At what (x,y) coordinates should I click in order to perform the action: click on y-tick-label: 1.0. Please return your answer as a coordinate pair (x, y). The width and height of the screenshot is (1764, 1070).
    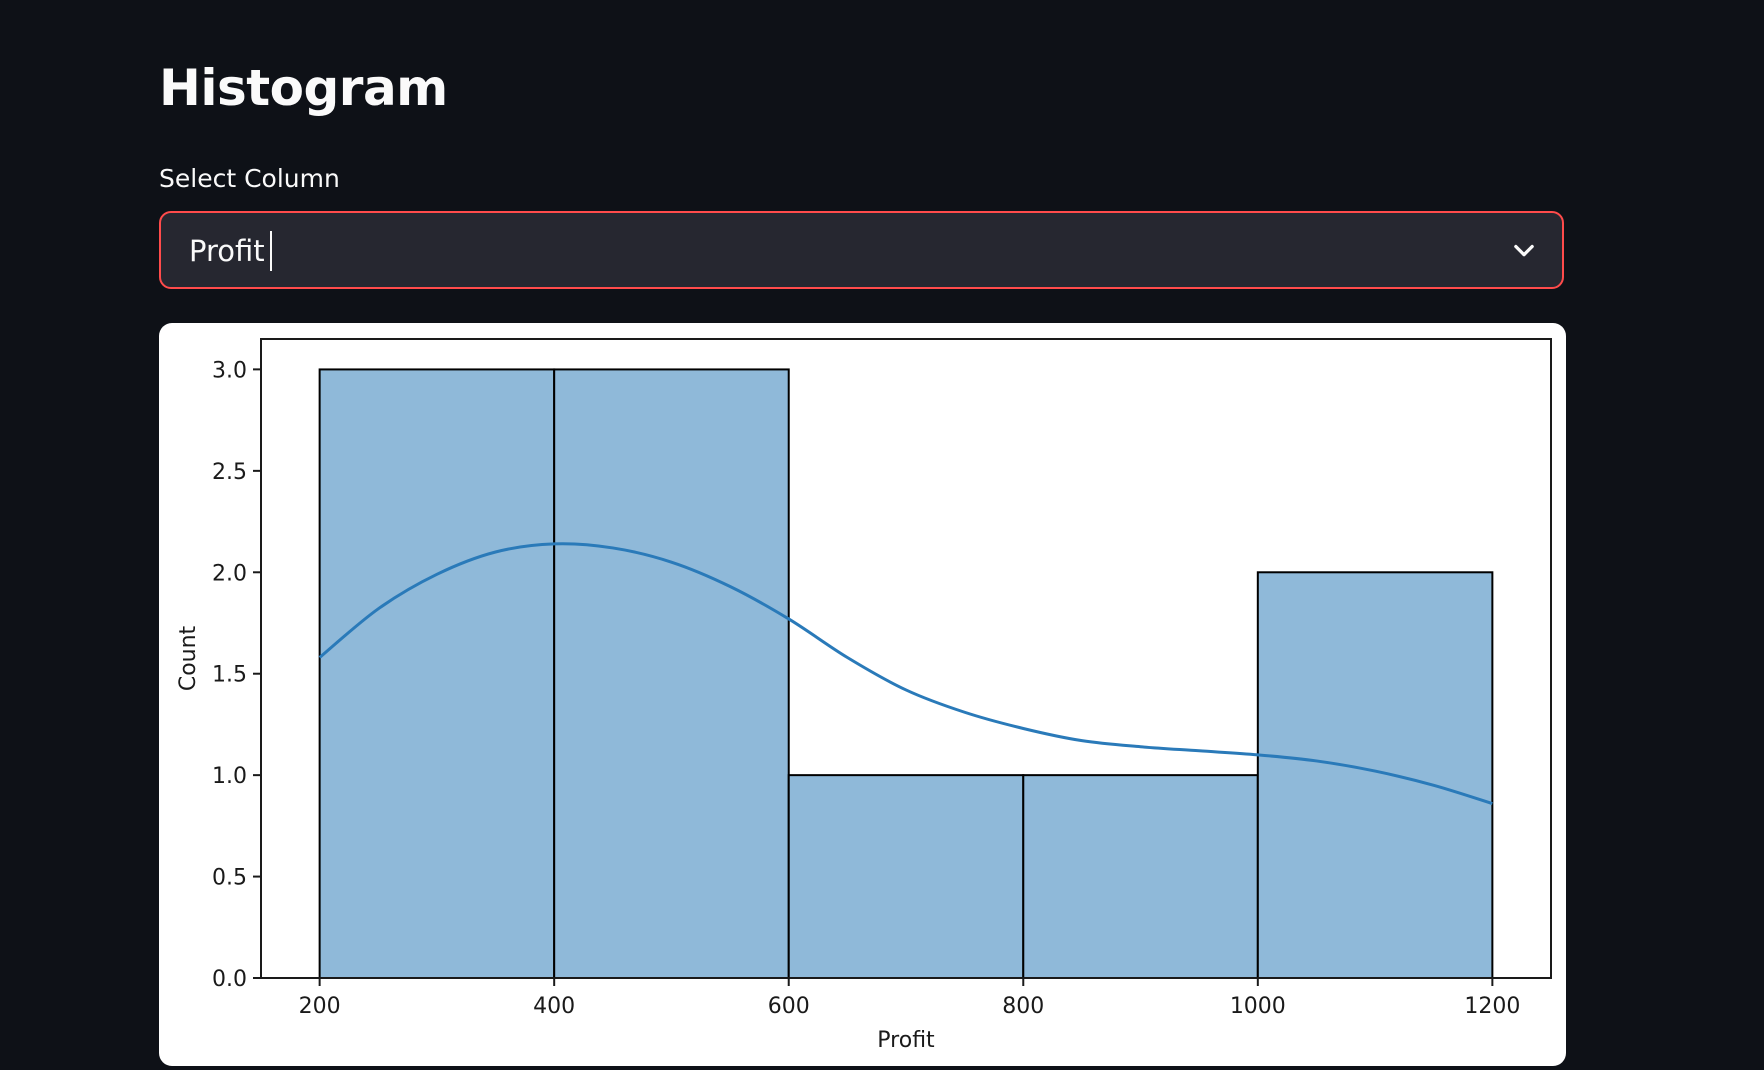
    Looking at the image, I should click on (229, 776).